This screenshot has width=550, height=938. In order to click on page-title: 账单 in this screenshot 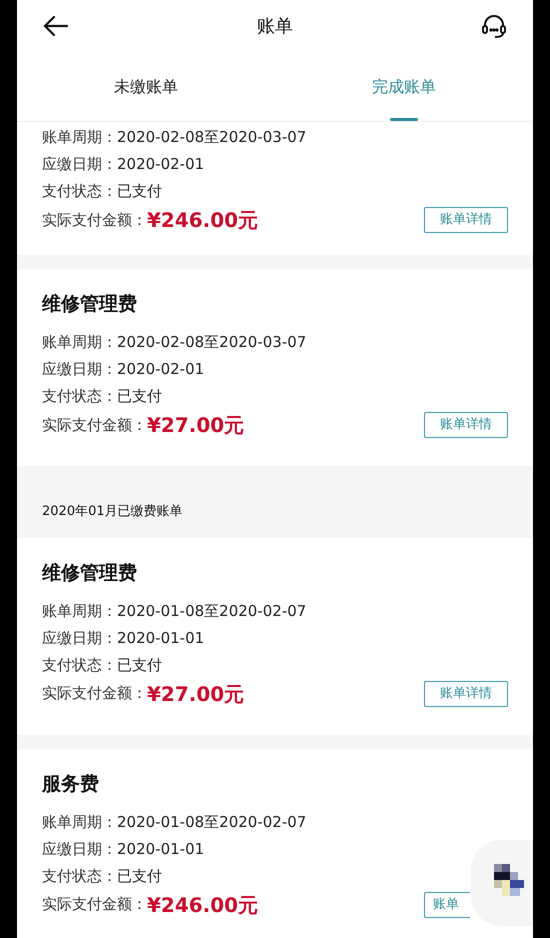, I will do `click(275, 26)`.